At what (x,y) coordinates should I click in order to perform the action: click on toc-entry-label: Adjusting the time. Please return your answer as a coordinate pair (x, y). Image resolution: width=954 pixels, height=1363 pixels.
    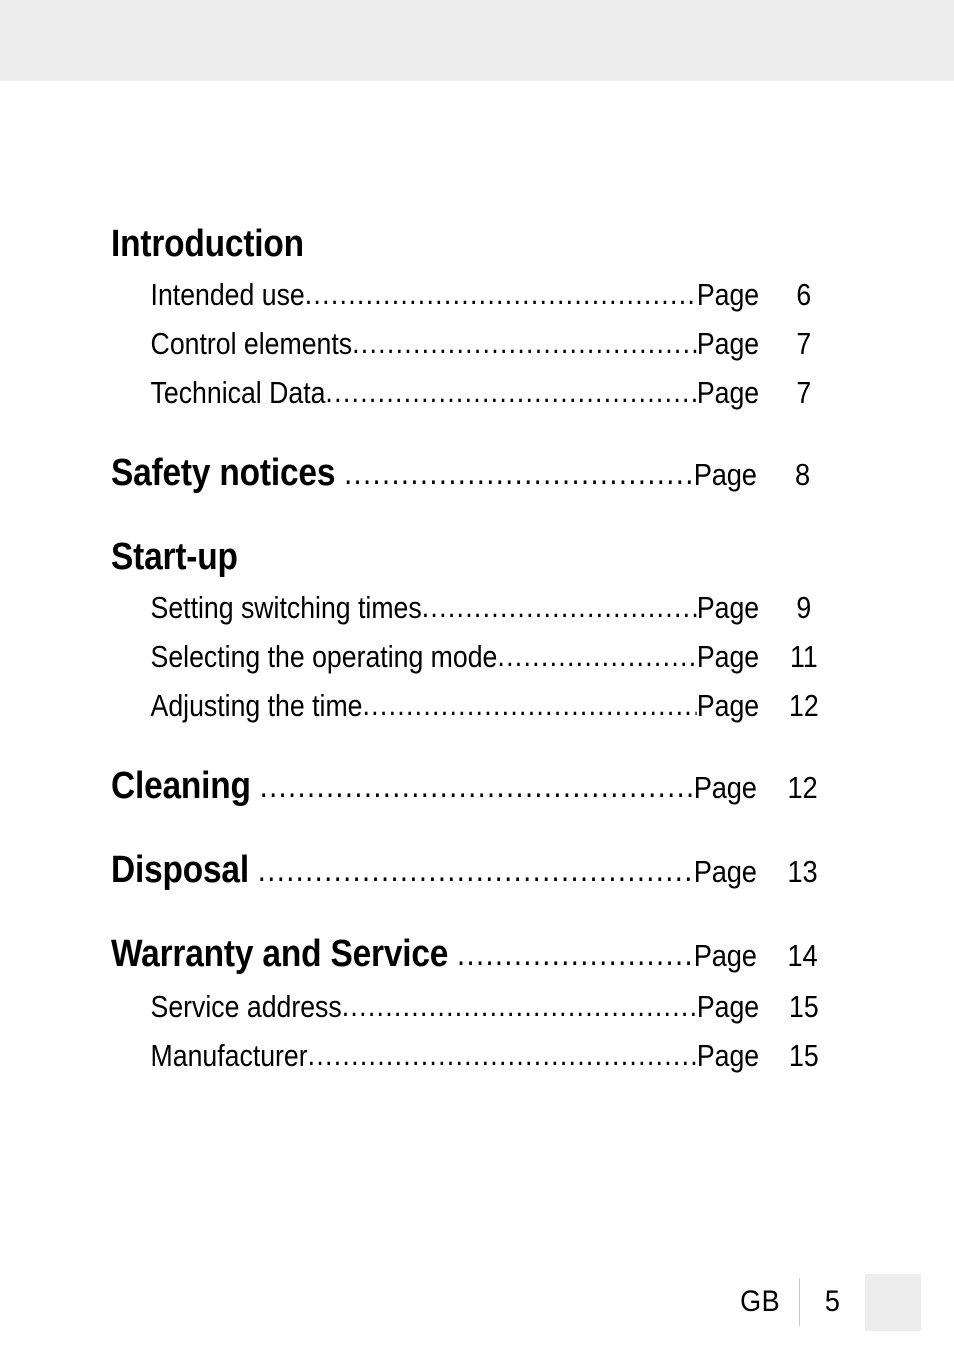
    Looking at the image, I should click on (256, 705).